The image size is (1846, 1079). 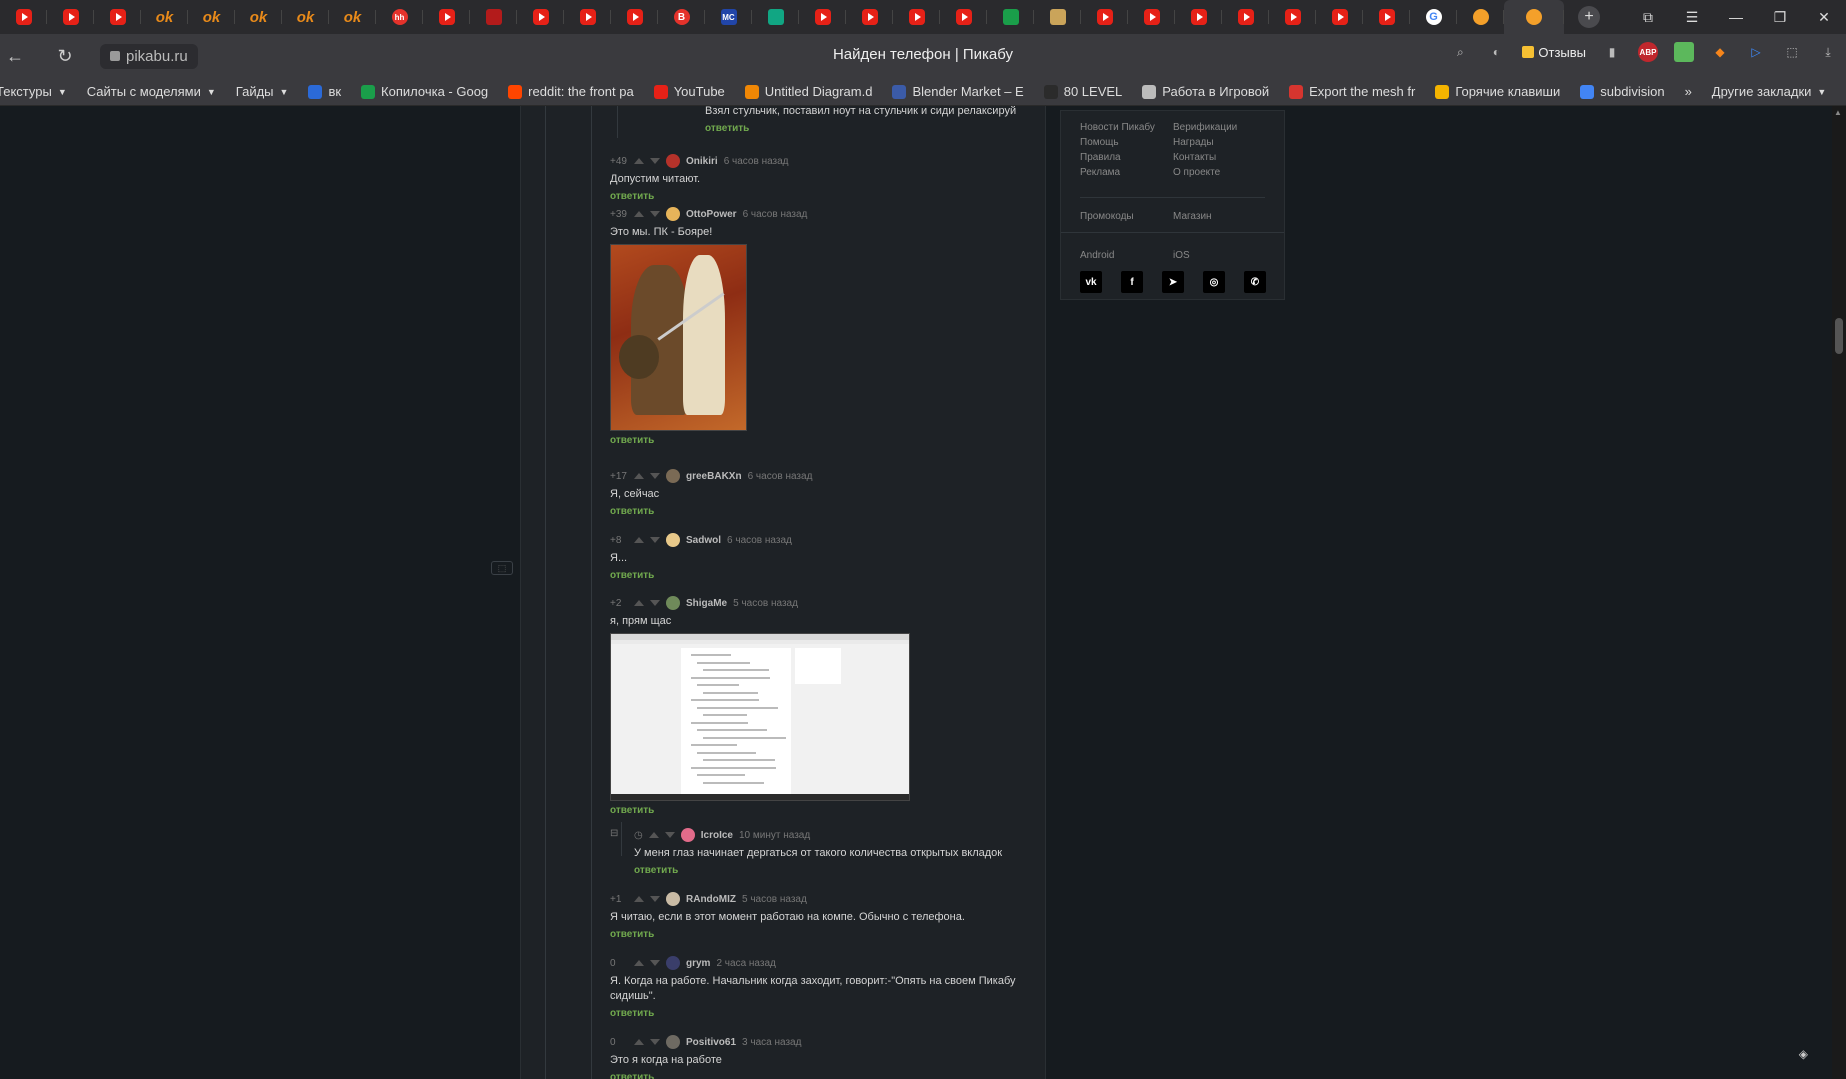 I want to click on comment-author: ShigaMe, so click(x=706, y=603).